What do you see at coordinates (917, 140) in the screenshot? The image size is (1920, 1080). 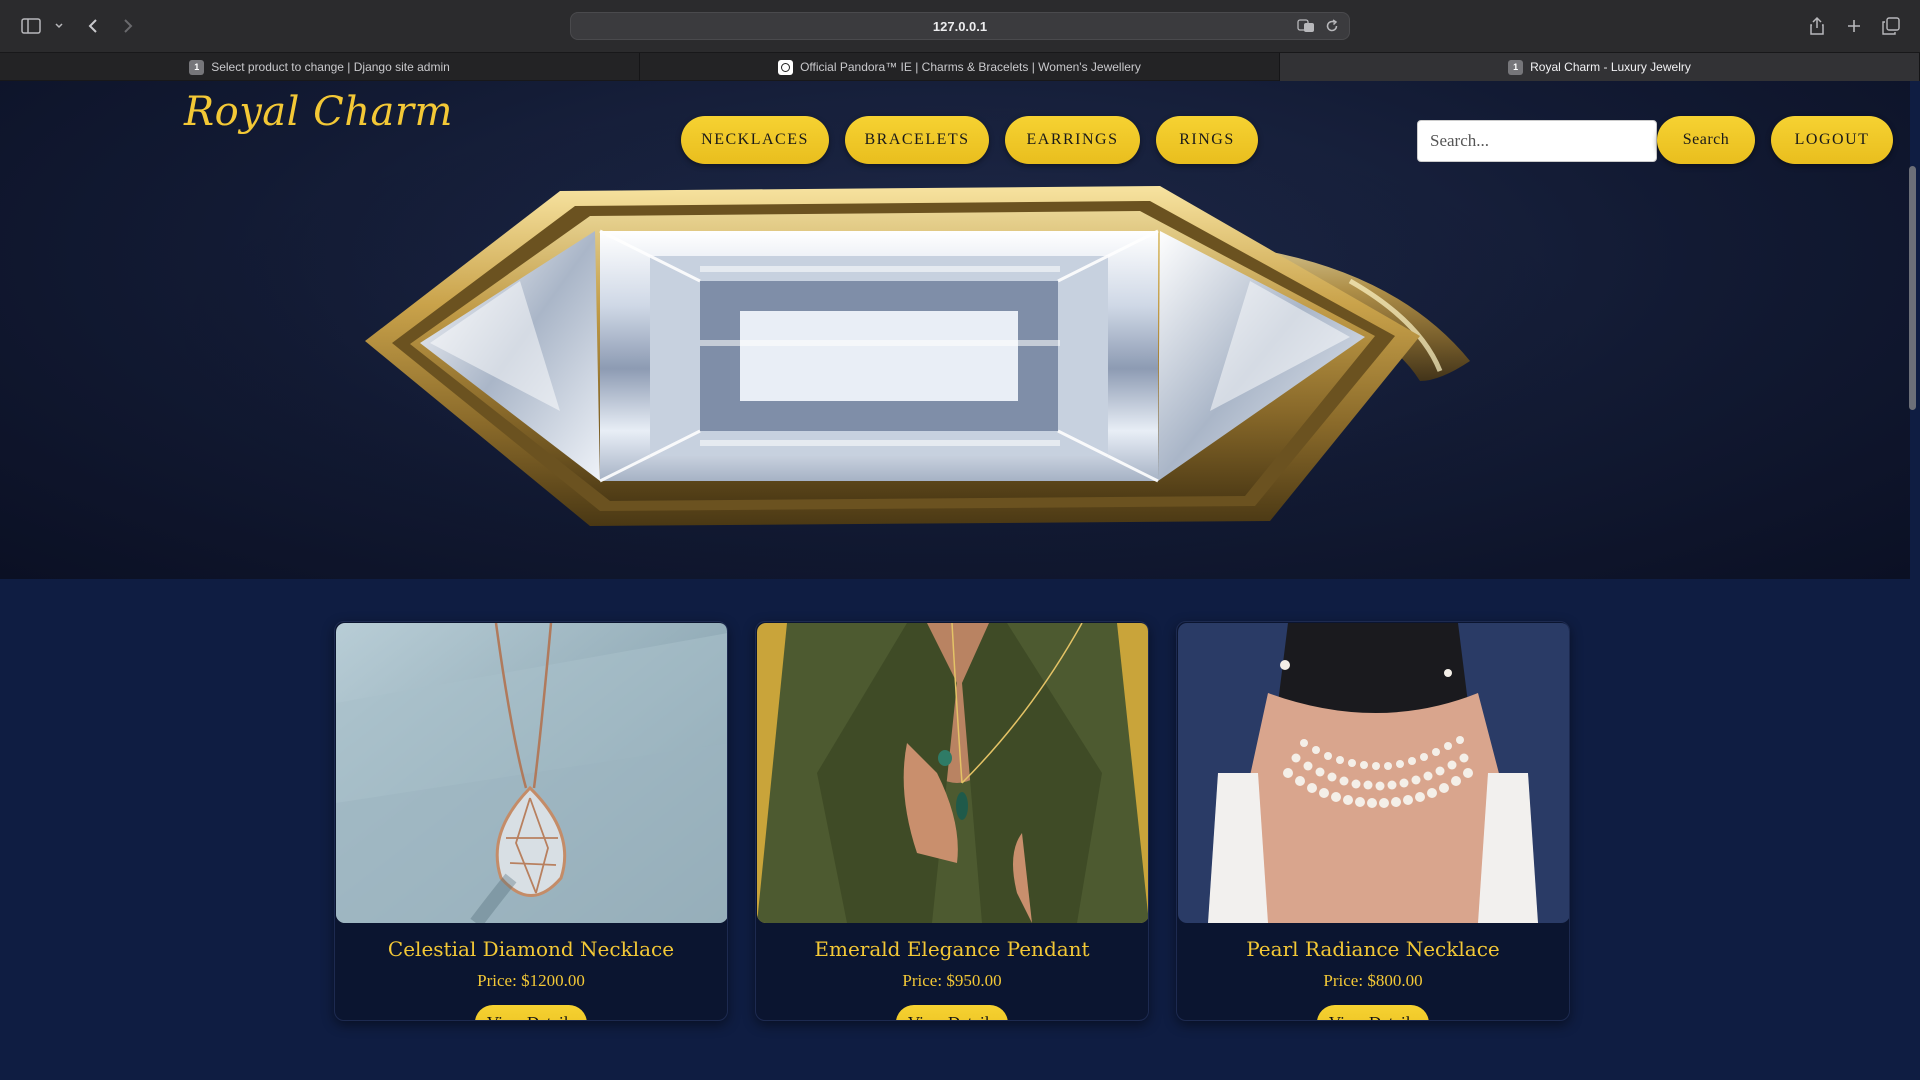 I see `nav-bracelets: BRACELETS` at bounding box center [917, 140].